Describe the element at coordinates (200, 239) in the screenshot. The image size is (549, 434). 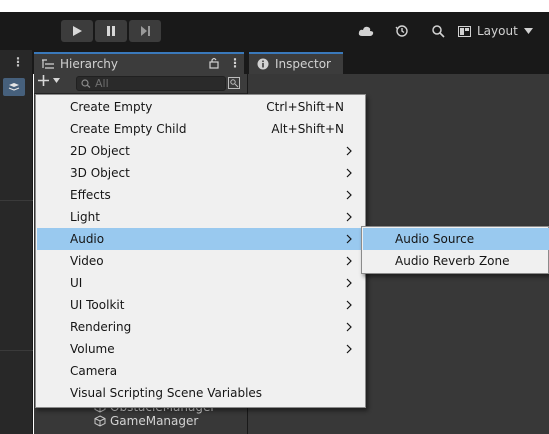
I see `menu-item-audio: Audio` at that location.